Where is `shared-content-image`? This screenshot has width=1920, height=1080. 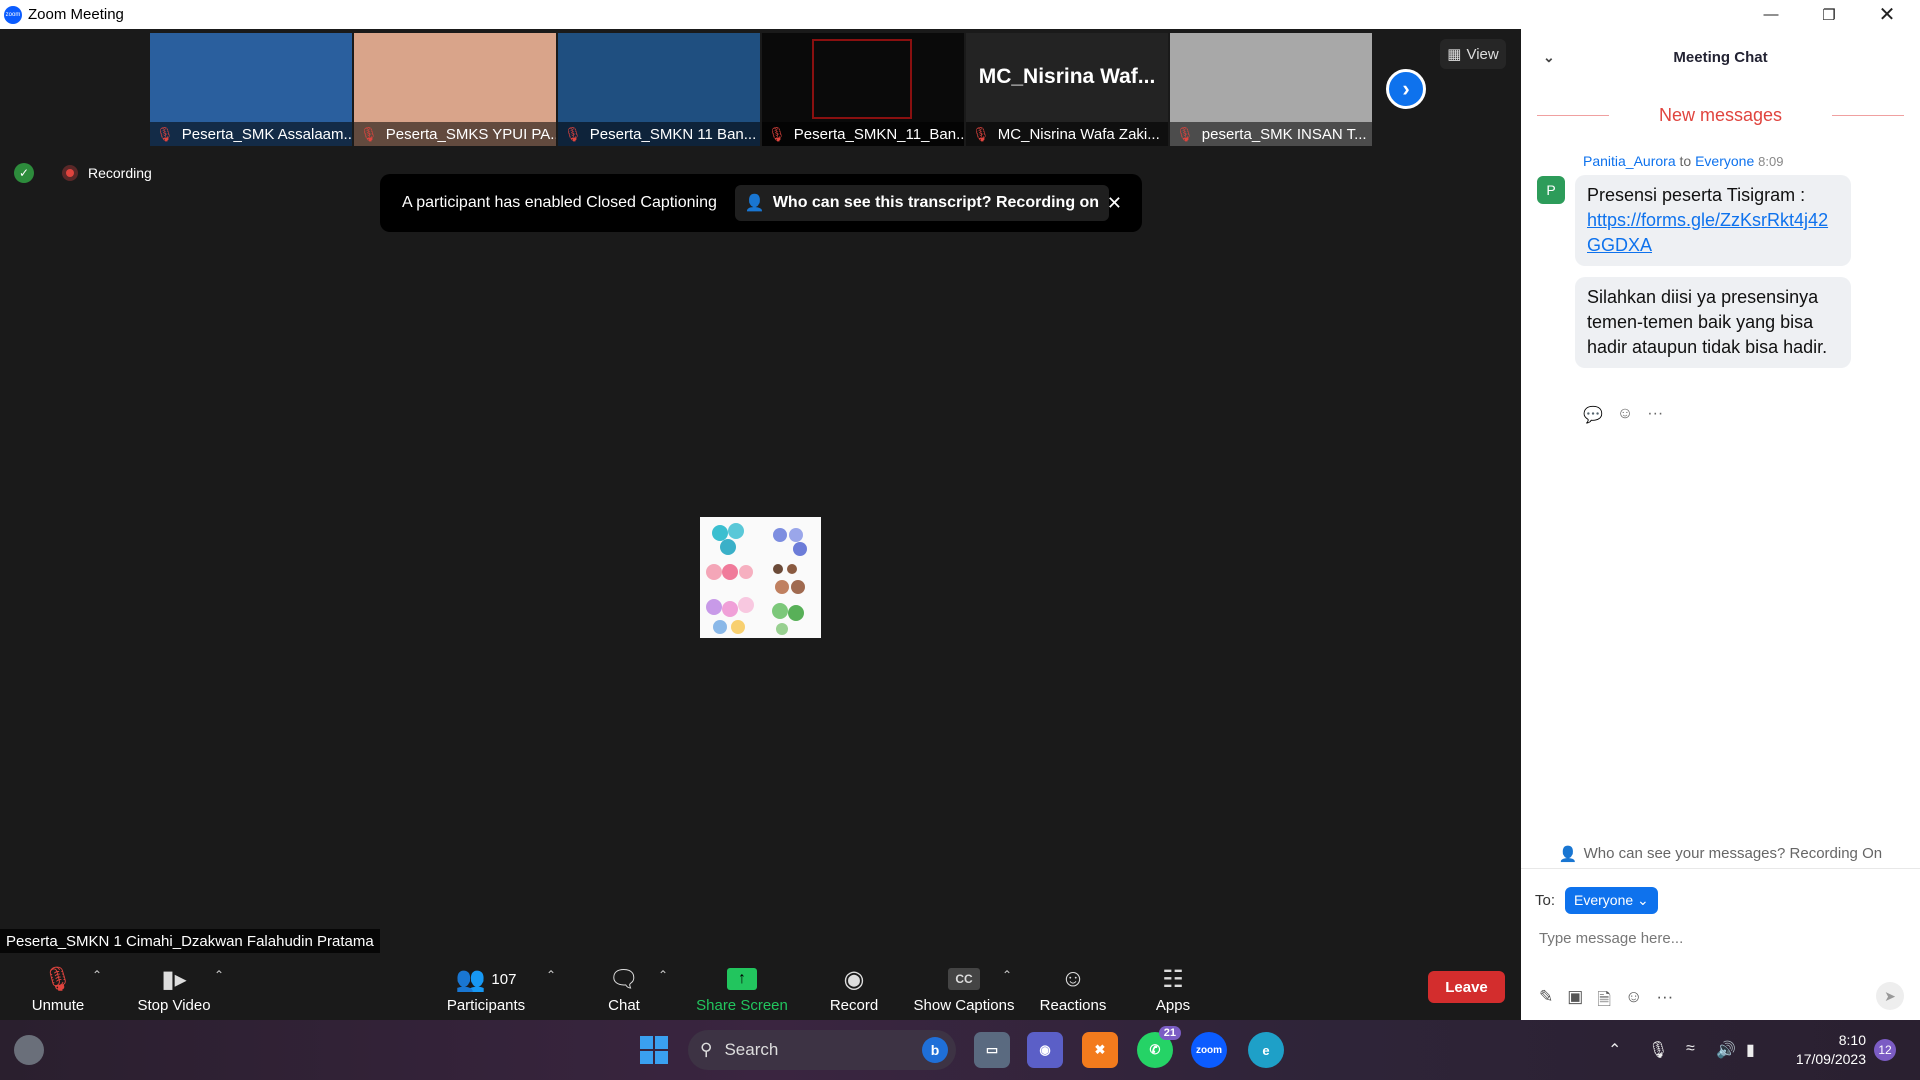 shared-content-image is located at coordinates (760, 577).